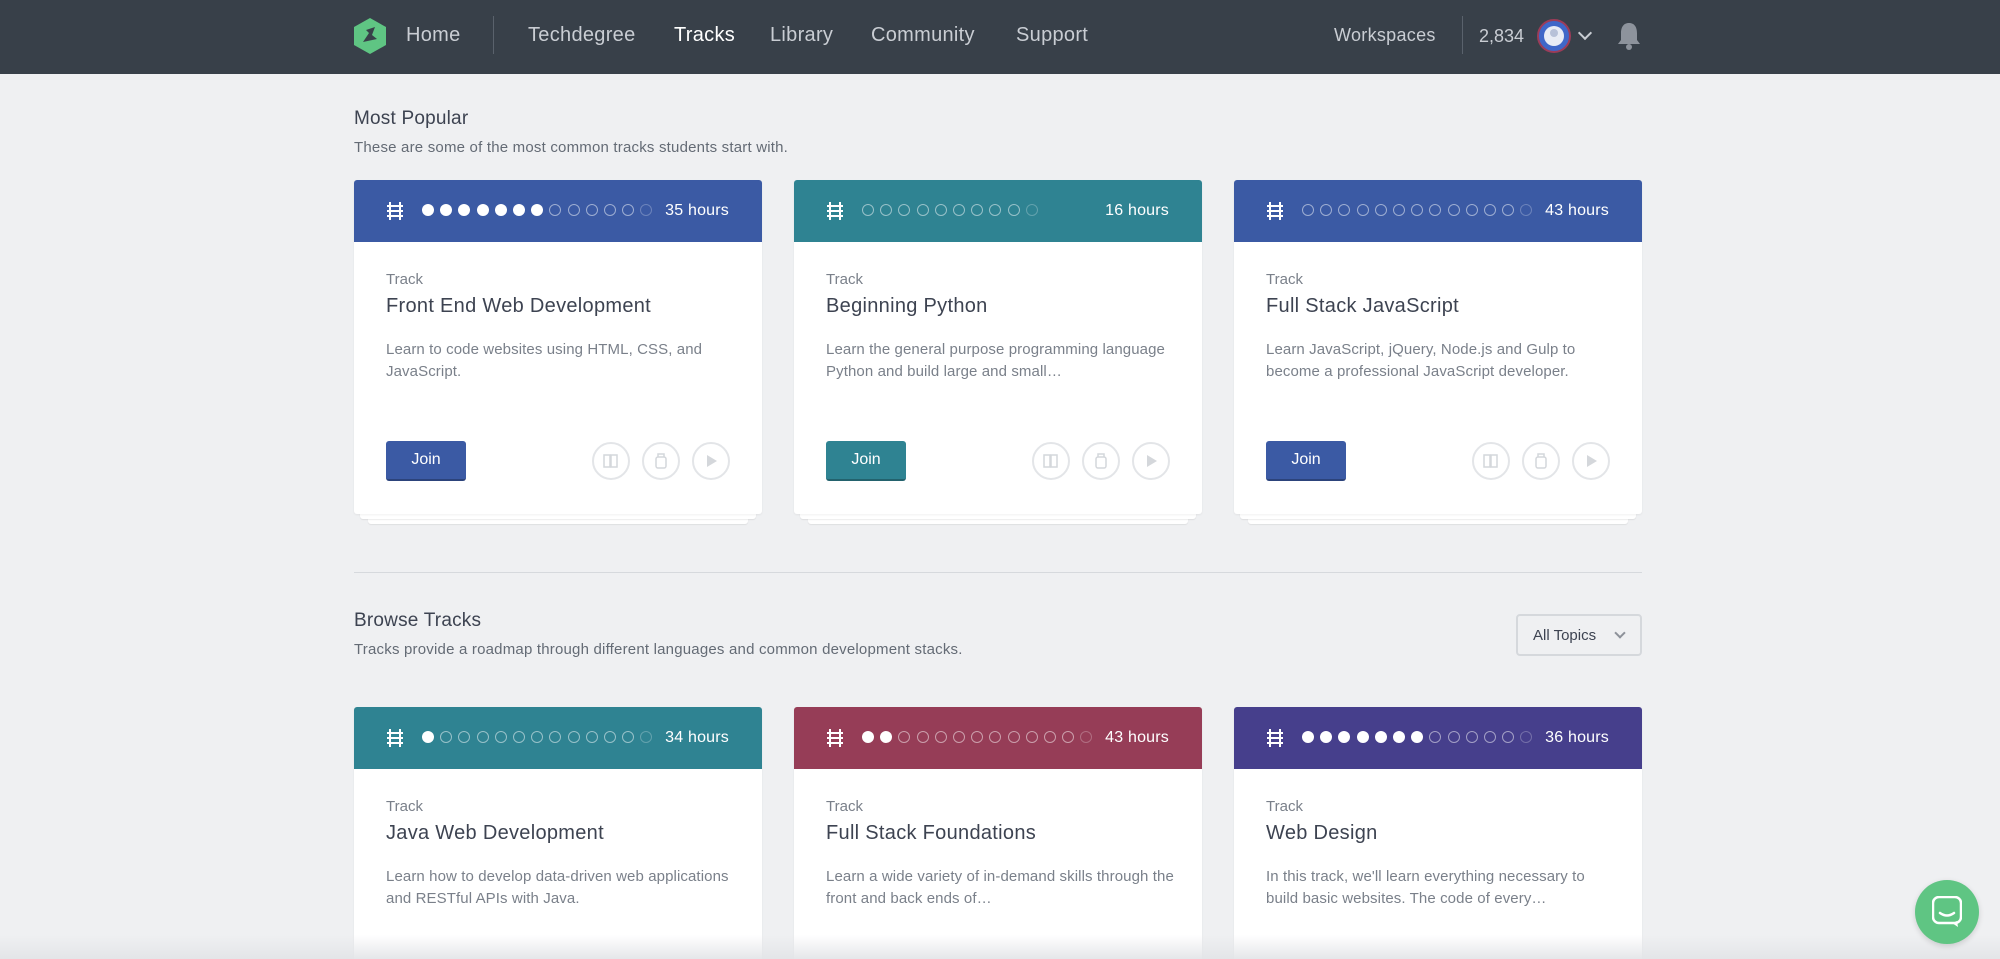  Describe the element at coordinates (1322, 833) in the screenshot. I see `card-title: Web Design` at that location.